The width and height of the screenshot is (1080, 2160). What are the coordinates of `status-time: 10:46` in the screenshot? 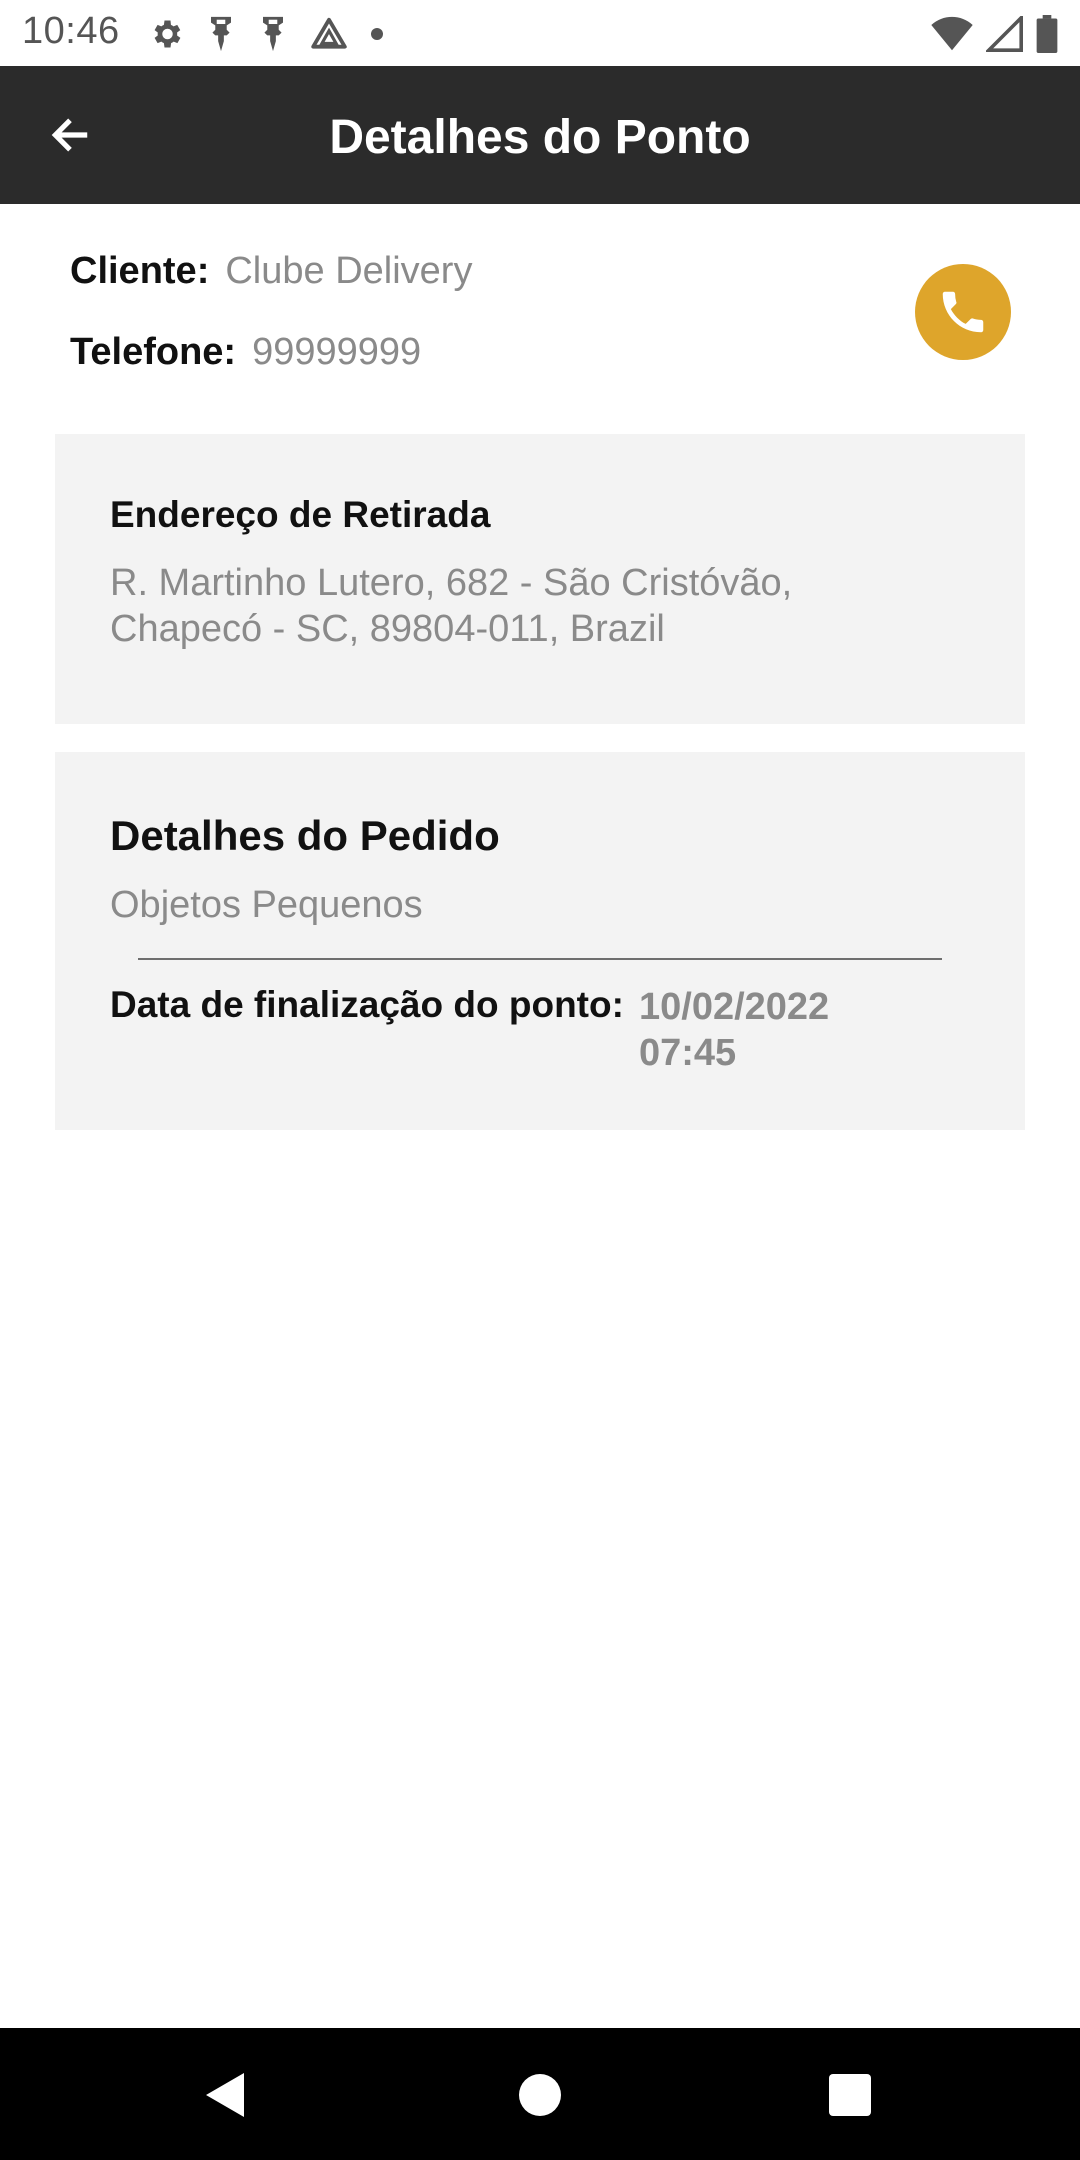 It's located at (71, 31).